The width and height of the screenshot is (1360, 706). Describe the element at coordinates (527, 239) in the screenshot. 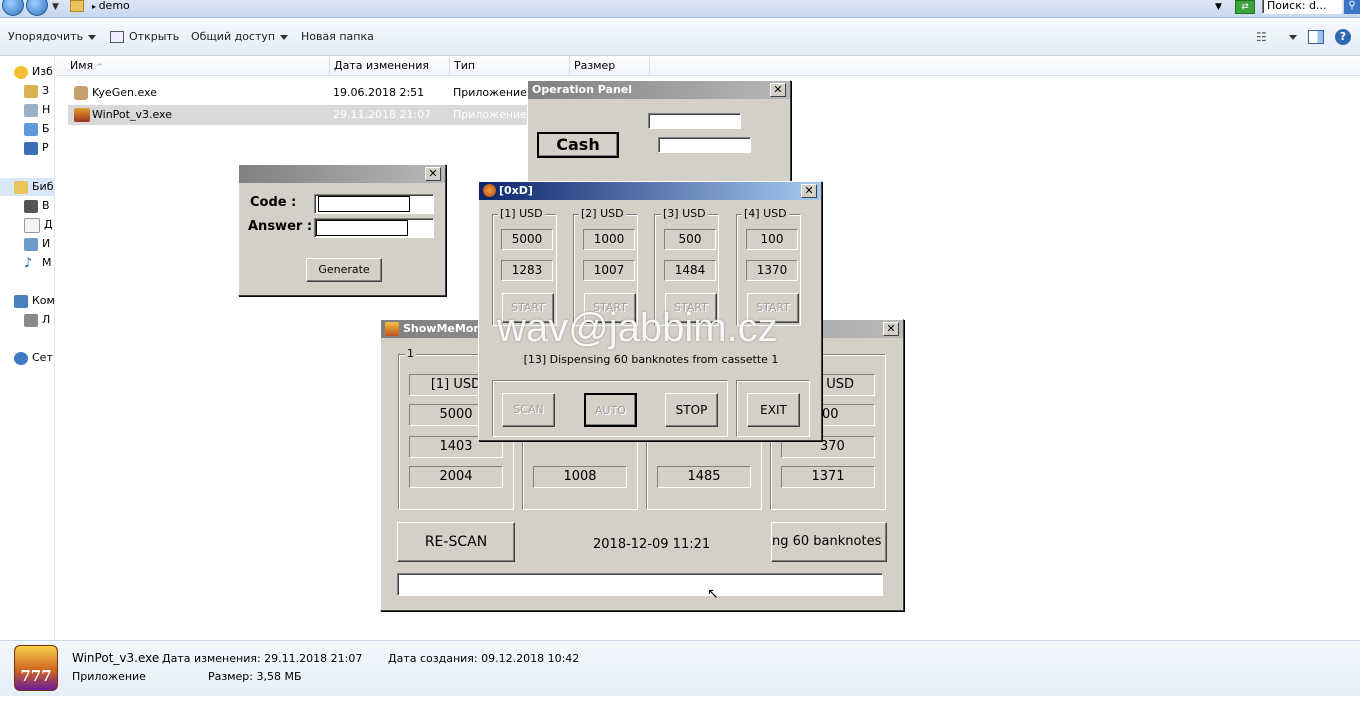

I see `cassette-denomination: 5000` at that location.